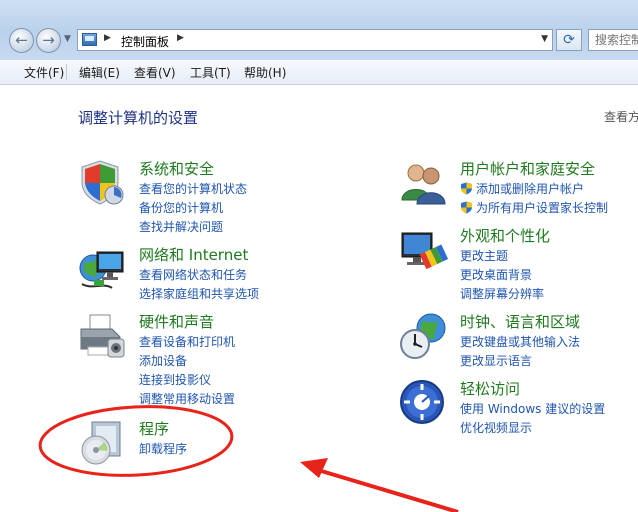 Image resolution: width=638 pixels, height=512 pixels. What do you see at coordinates (193, 208) in the screenshot?
I see `link-backup-computer: 备份您的计算机` at bounding box center [193, 208].